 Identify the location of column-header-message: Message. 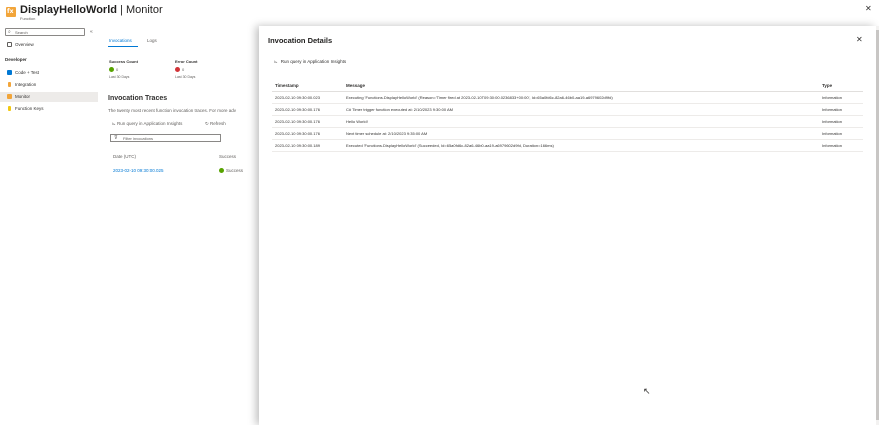
(355, 85).